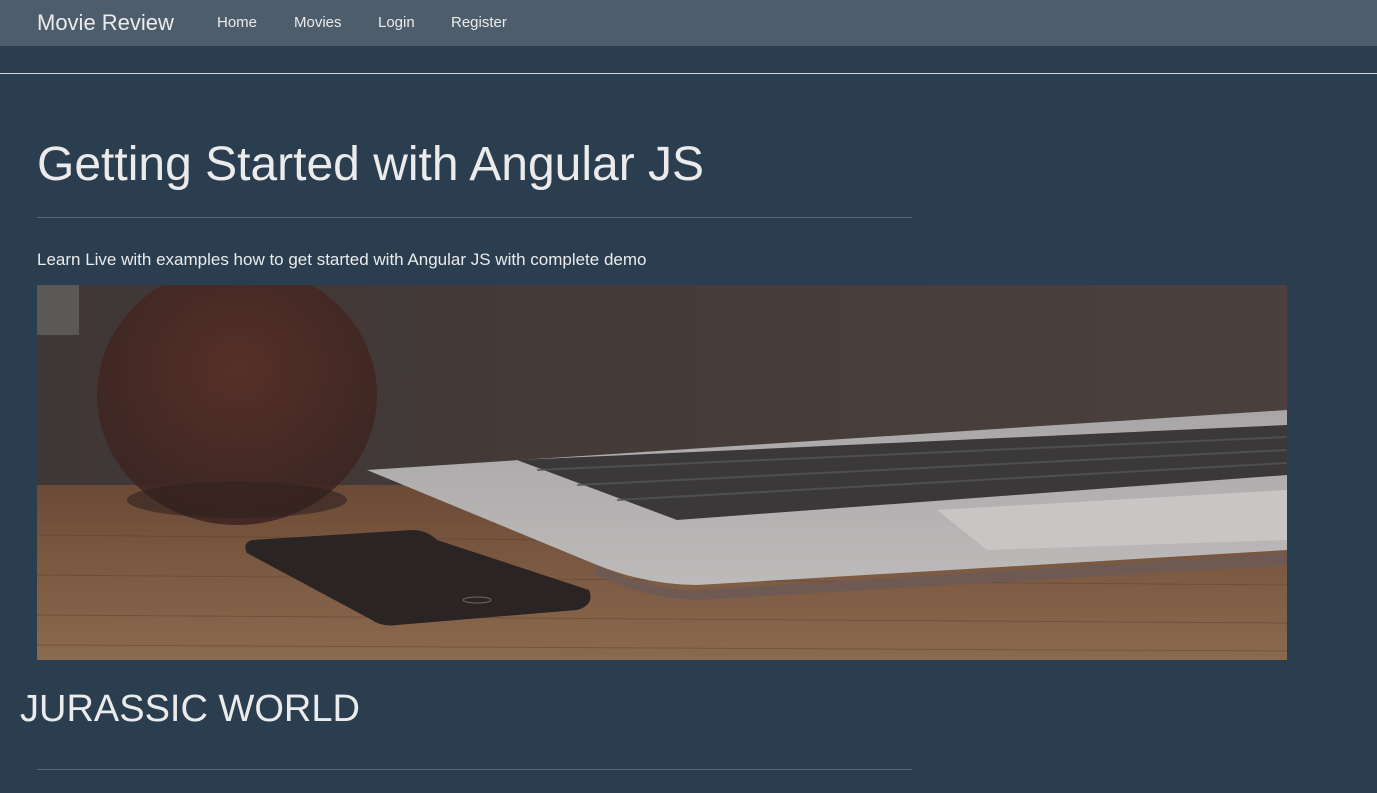 Image resolution: width=1377 pixels, height=793 pixels. I want to click on page-title: Getting Started with Angular JS, so click(371, 164).